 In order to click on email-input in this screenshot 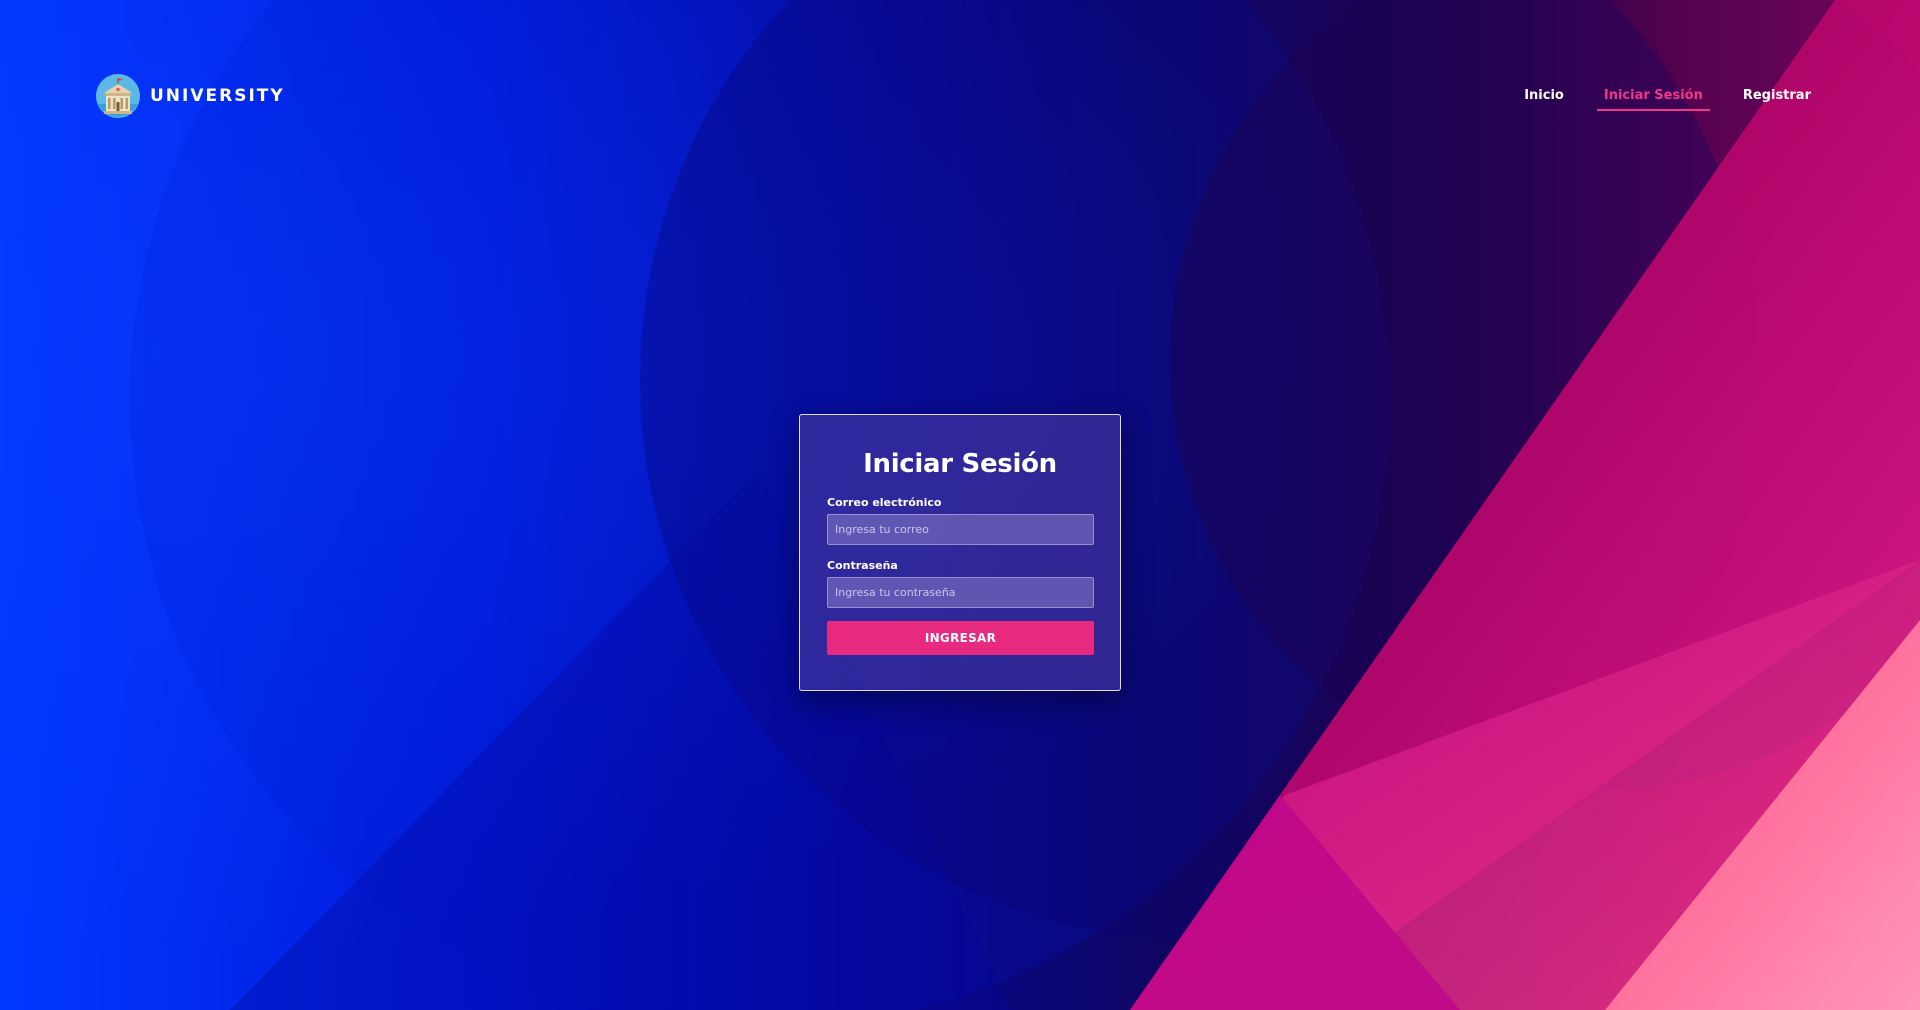, I will do `click(960, 529)`.